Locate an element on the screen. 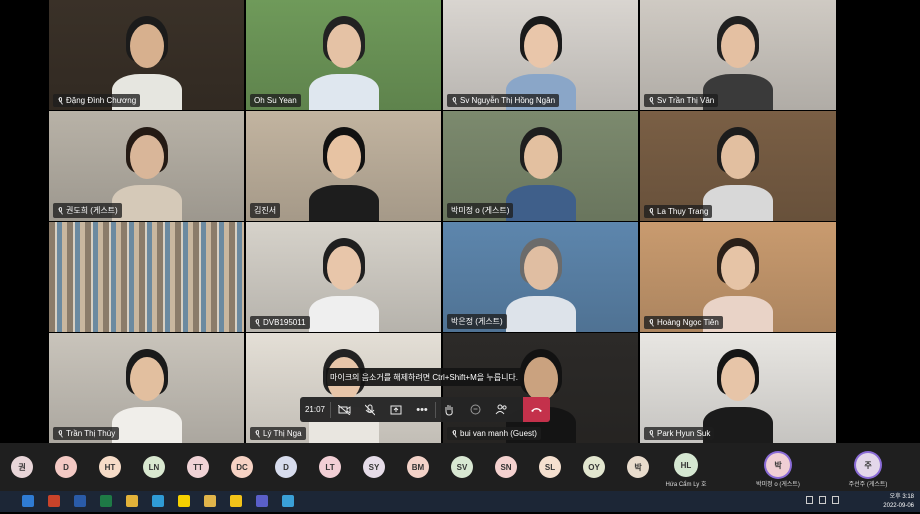 The width and height of the screenshot is (920, 514). system-tray-icons is located at coordinates (822, 500).